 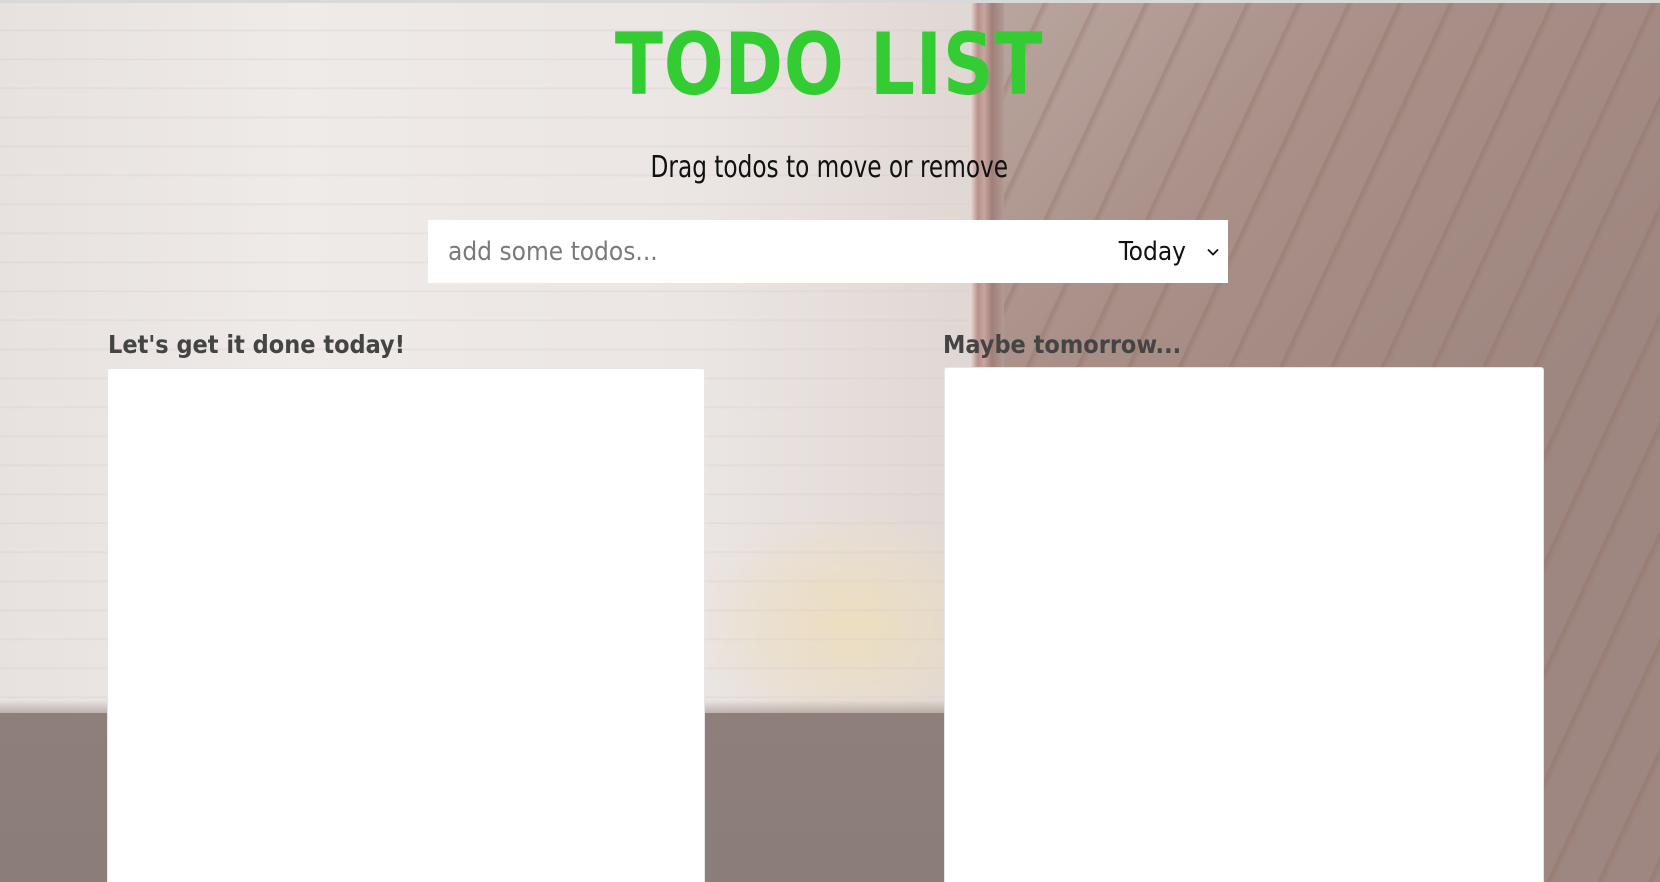 What do you see at coordinates (748, 251) in the screenshot?
I see `todo-input` at bounding box center [748, 251].